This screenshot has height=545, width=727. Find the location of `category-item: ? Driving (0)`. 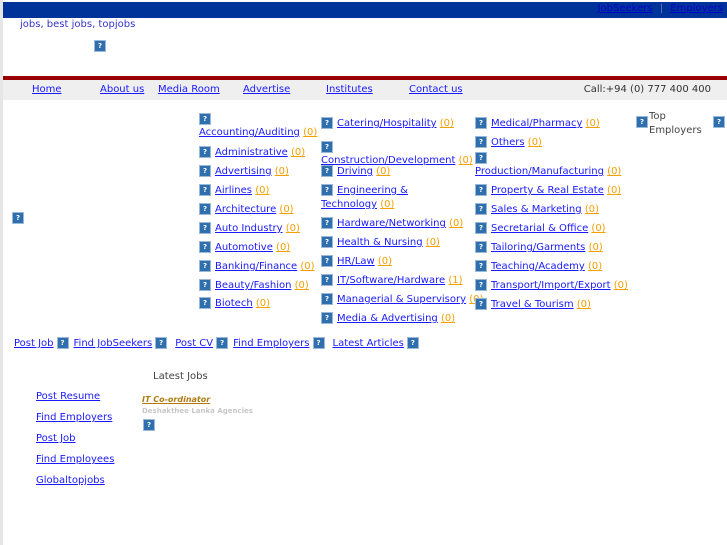

category-item: ? Driving (0) is located at coordinates (355, 171).